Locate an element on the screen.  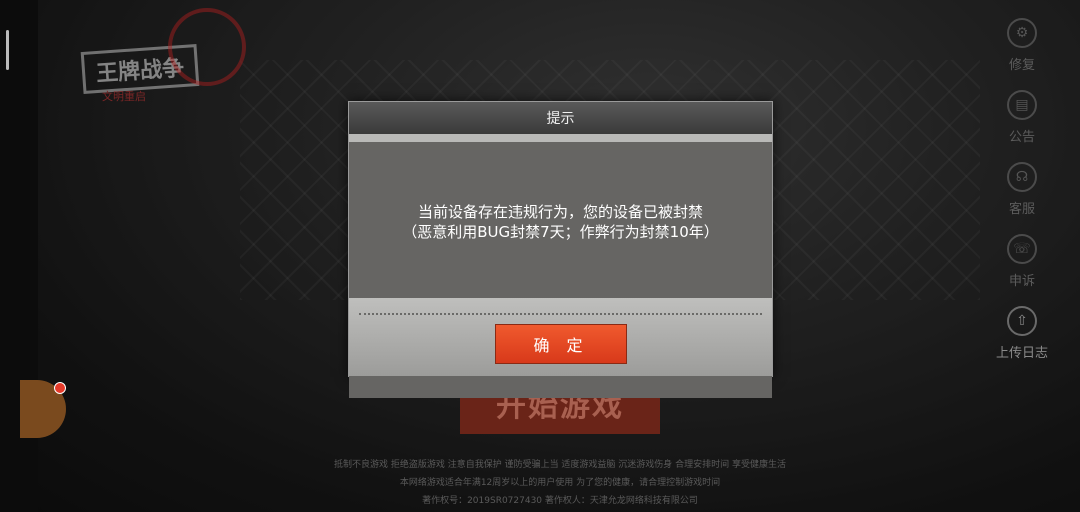
dialog-message-line: （恶意利用BUG封禁7天；作弊行为封禁10年） is located at coordinates (560, 232).